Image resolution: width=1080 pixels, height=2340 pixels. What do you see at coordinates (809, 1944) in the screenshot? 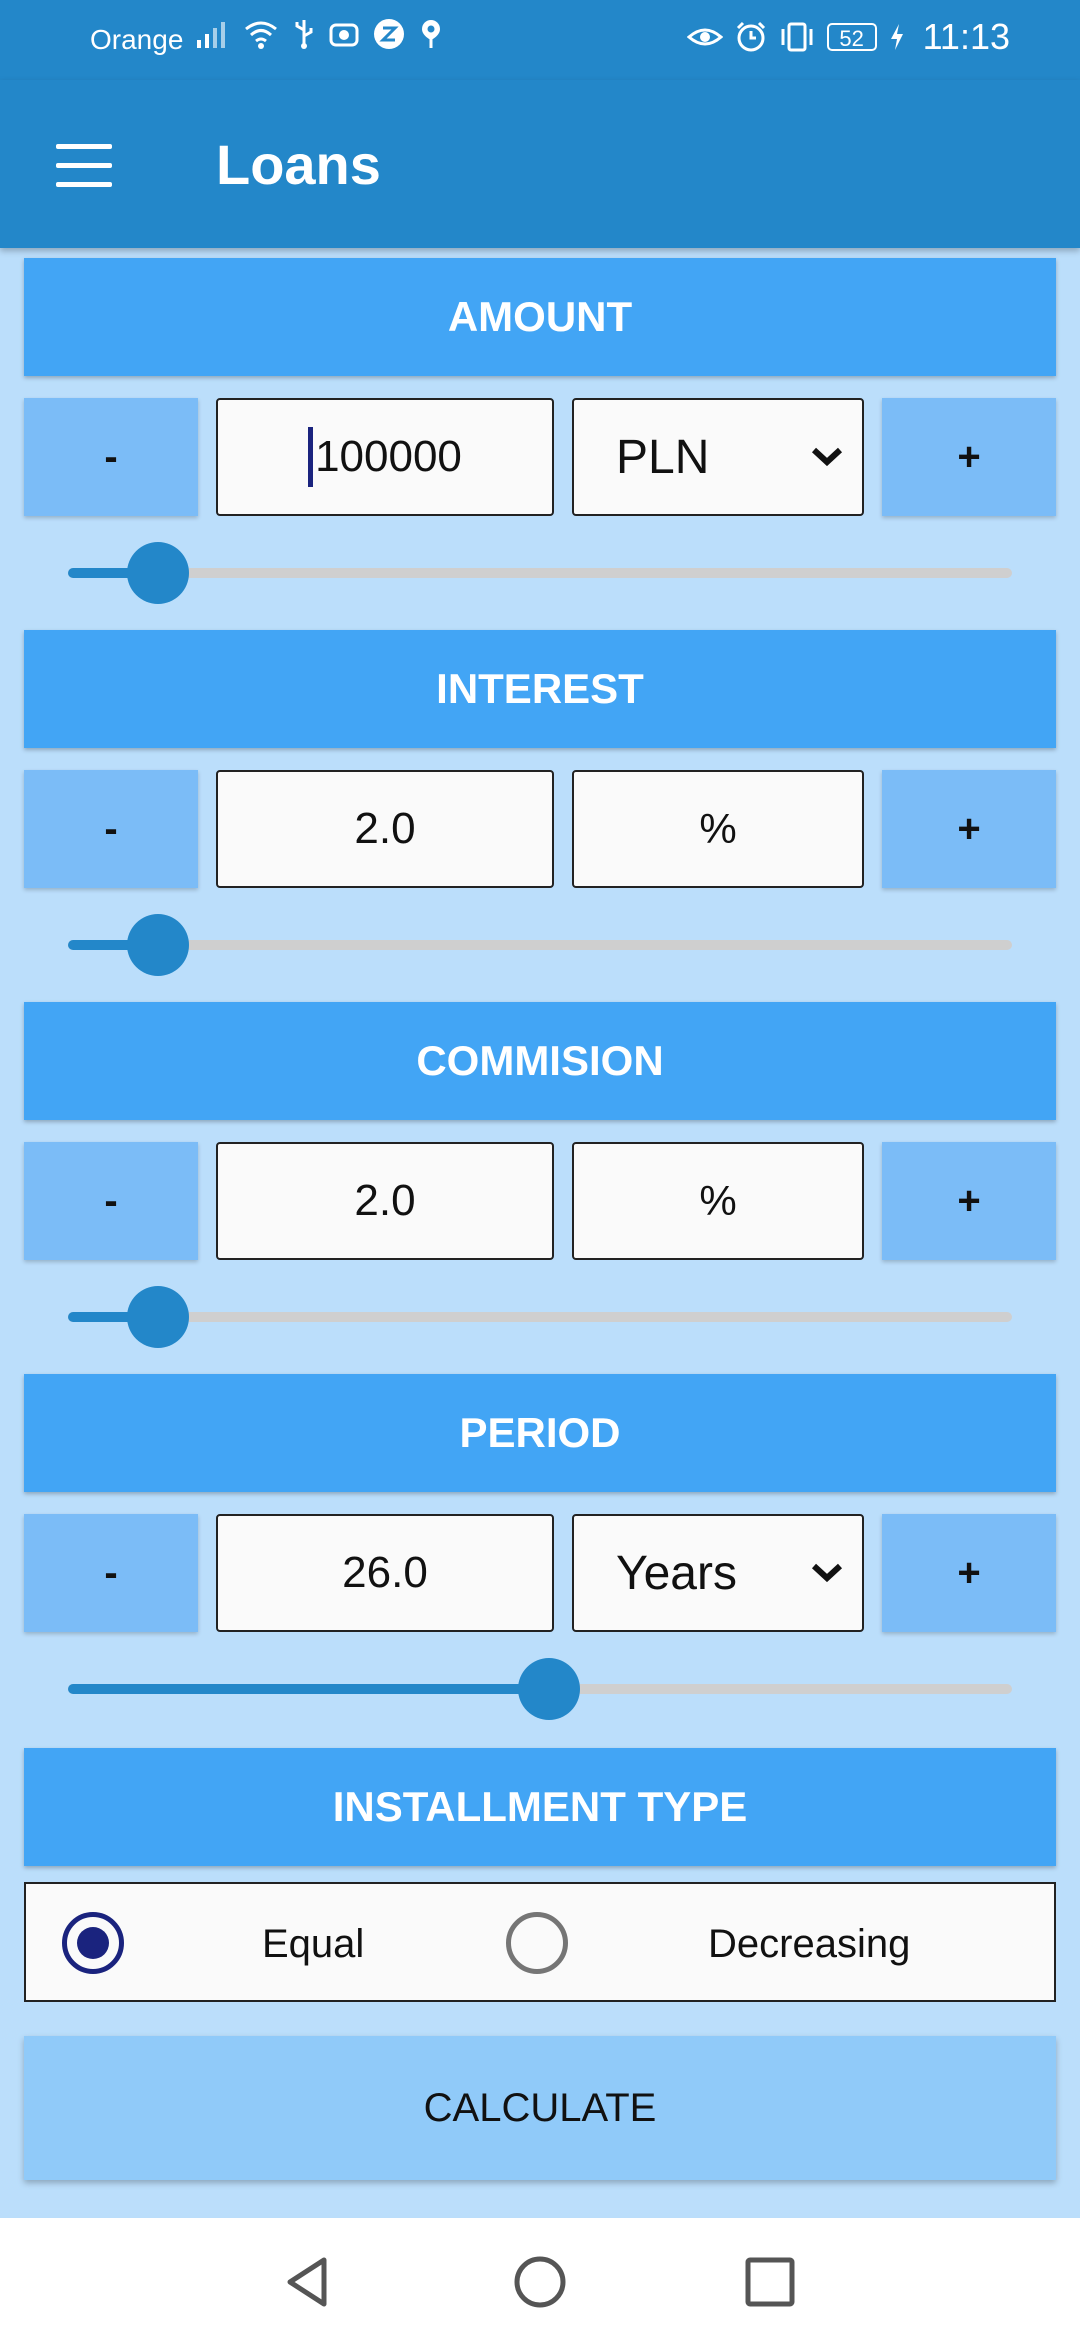
I see `radio-decreasing-label: Decreasing` at bounding box center [809, 1944].